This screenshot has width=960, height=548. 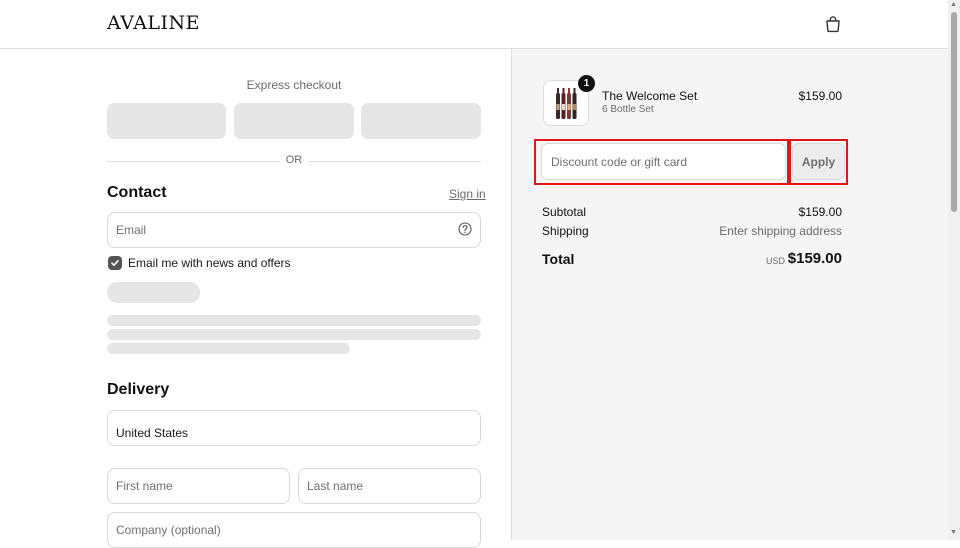 What do you see at coordinates (294, 160) in the screenshot?
I see `or-divider-label: OR` at bounding box center [294, 160].